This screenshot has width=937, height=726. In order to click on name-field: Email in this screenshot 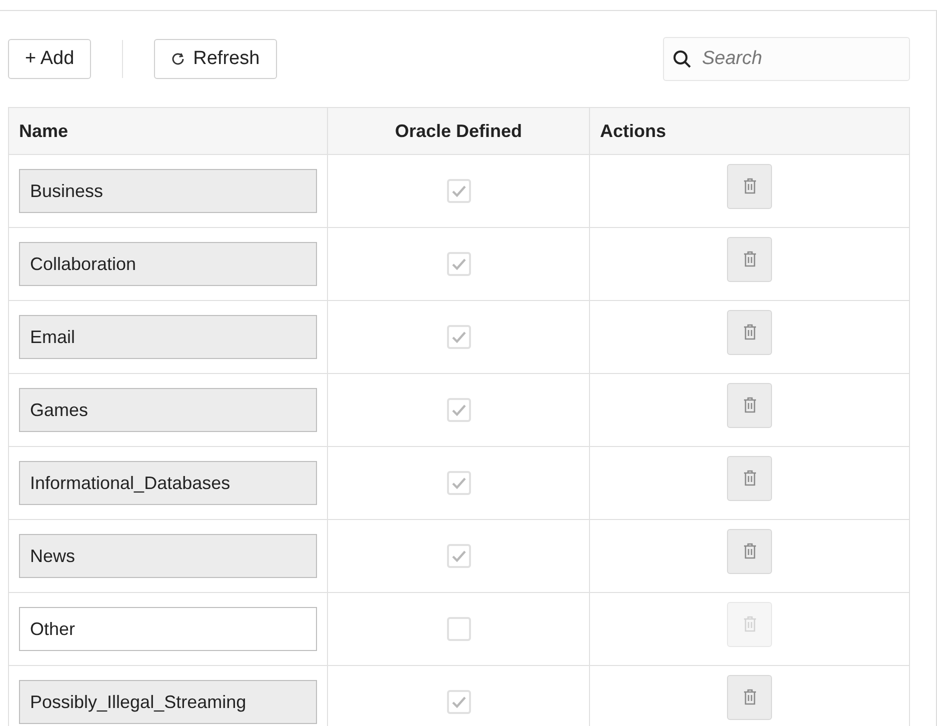, I will do `click(168, 337)`.